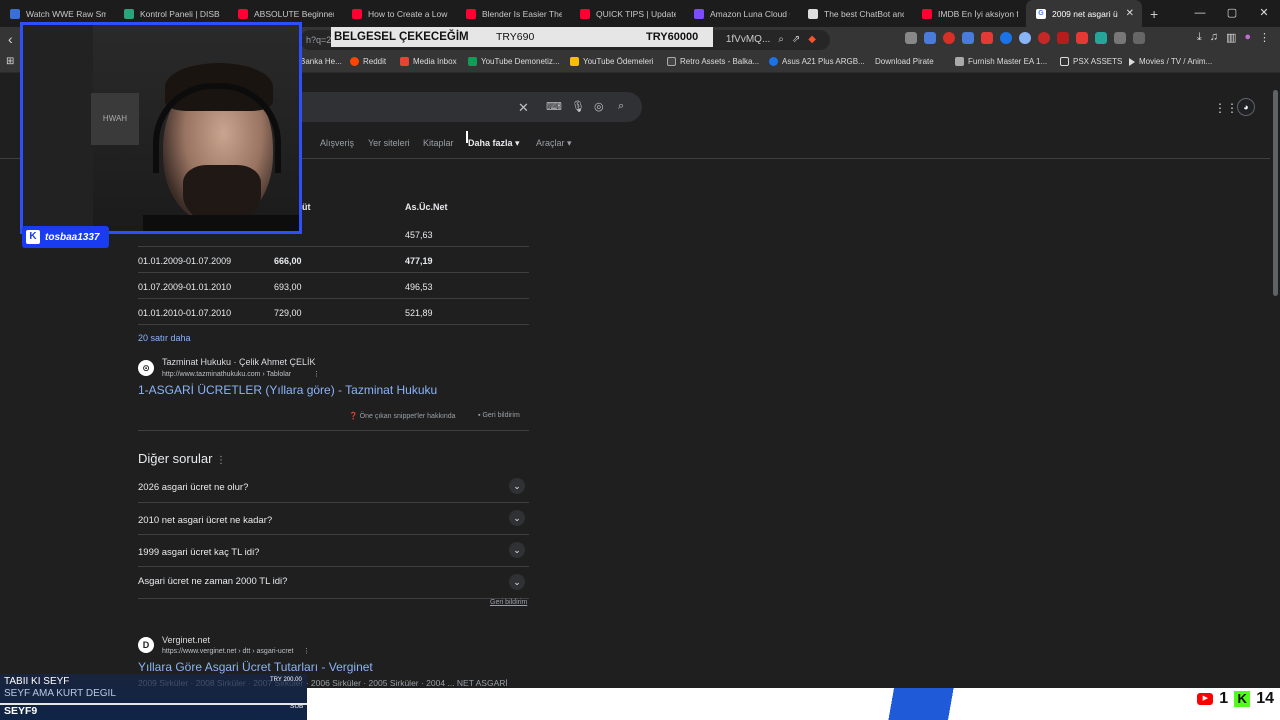  I want to click on ads-icon, so click(574, 61).